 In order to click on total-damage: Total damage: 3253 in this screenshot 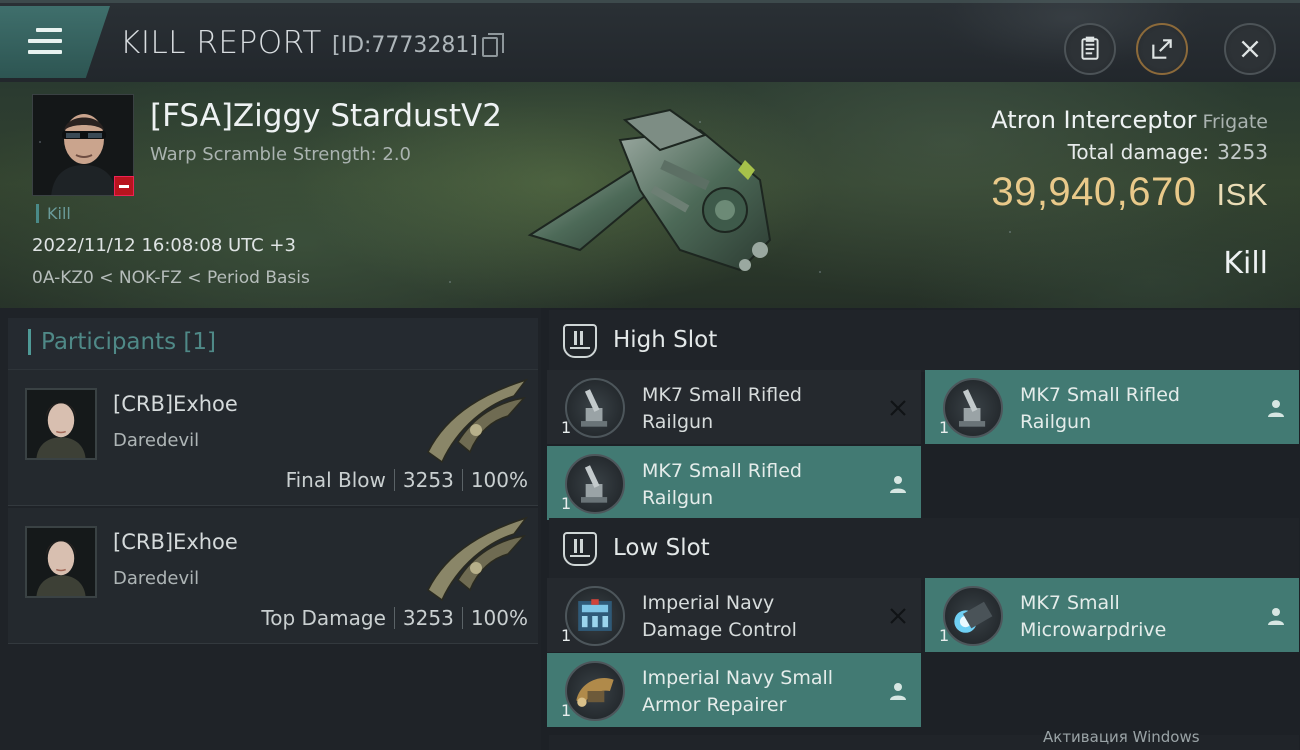, I will do `click(1168, 152)`.